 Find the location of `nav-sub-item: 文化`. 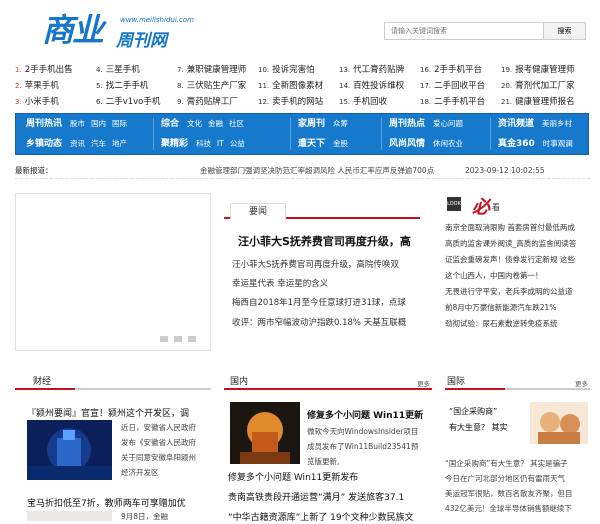

nav-sub-item: 文化 is located at coordinates (194, 123).